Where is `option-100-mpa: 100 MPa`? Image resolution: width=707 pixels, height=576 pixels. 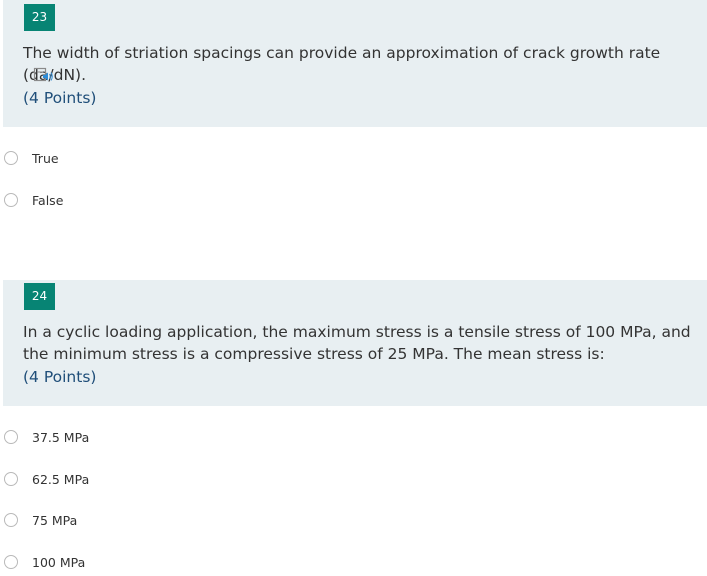
option-100-mpa: 100 MPa is located at coordinates (44, 562).